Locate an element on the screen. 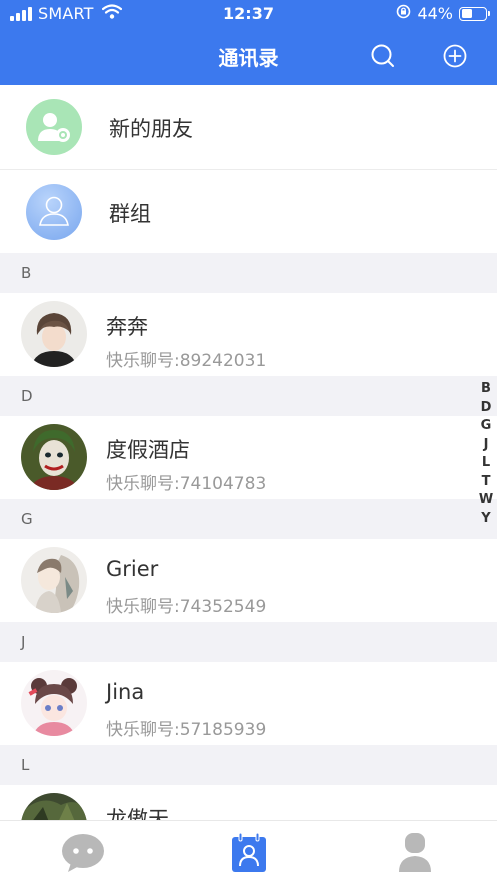 Image resolution: width=497 pixels, height=883 pixels. section-header-g: G is located at coordinates (248, 519).